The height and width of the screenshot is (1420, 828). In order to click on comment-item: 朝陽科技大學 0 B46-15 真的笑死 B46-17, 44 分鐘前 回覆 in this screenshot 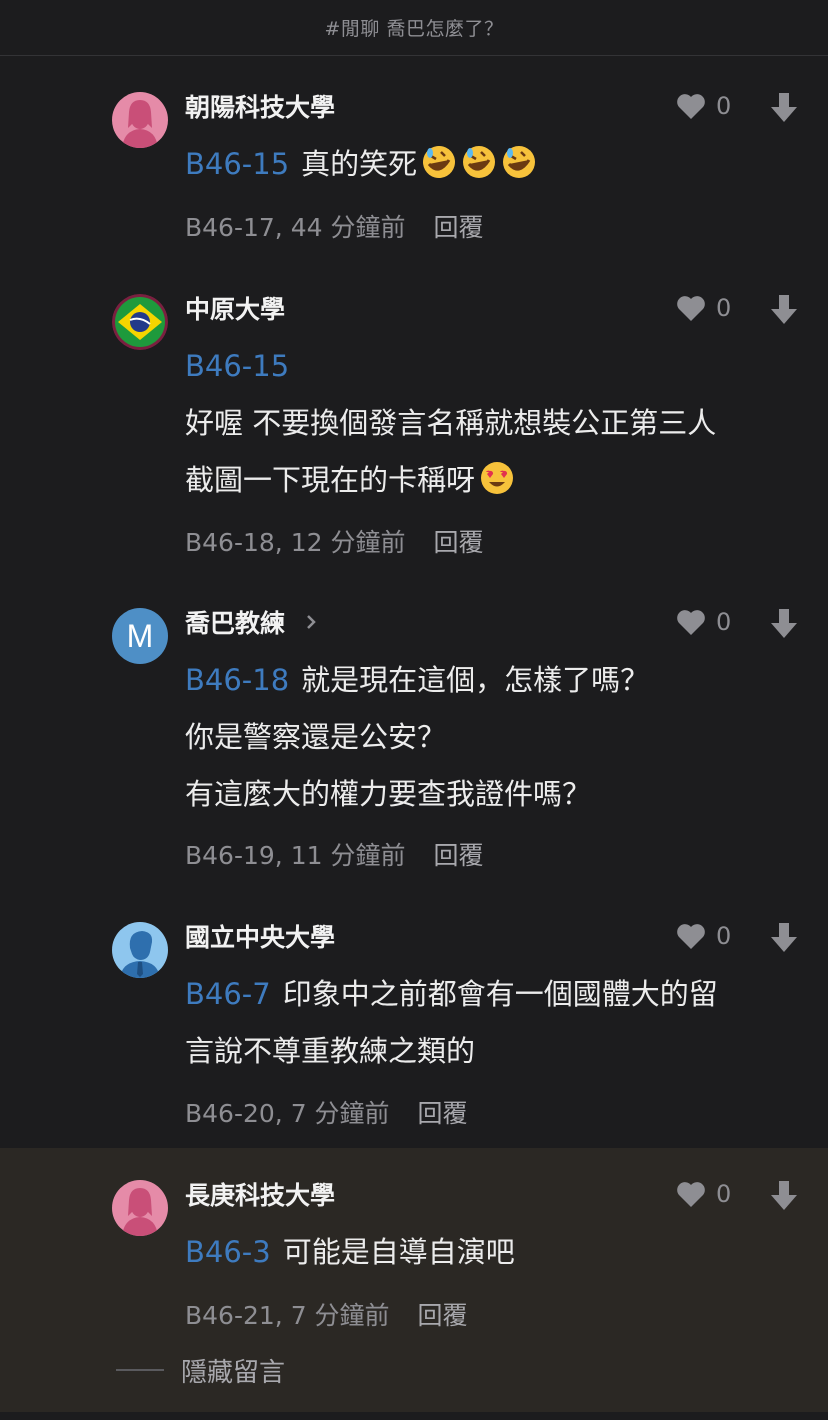, I will do `click(414, 156)`.